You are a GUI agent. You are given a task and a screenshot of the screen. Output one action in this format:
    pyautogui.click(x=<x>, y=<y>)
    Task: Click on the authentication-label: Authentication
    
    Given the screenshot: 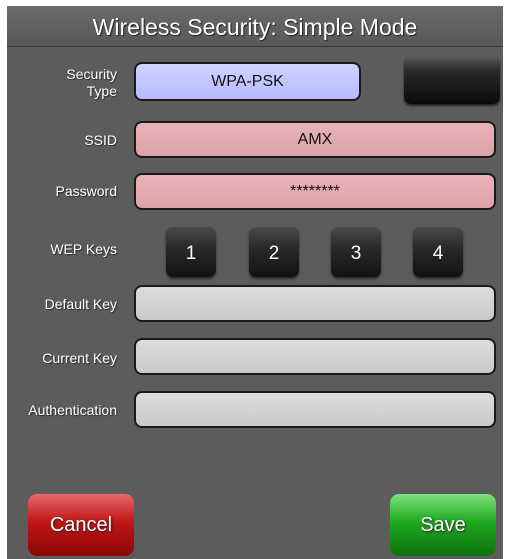 What is the action you would take?
    pyautogui.click(x=72, y=410)
    